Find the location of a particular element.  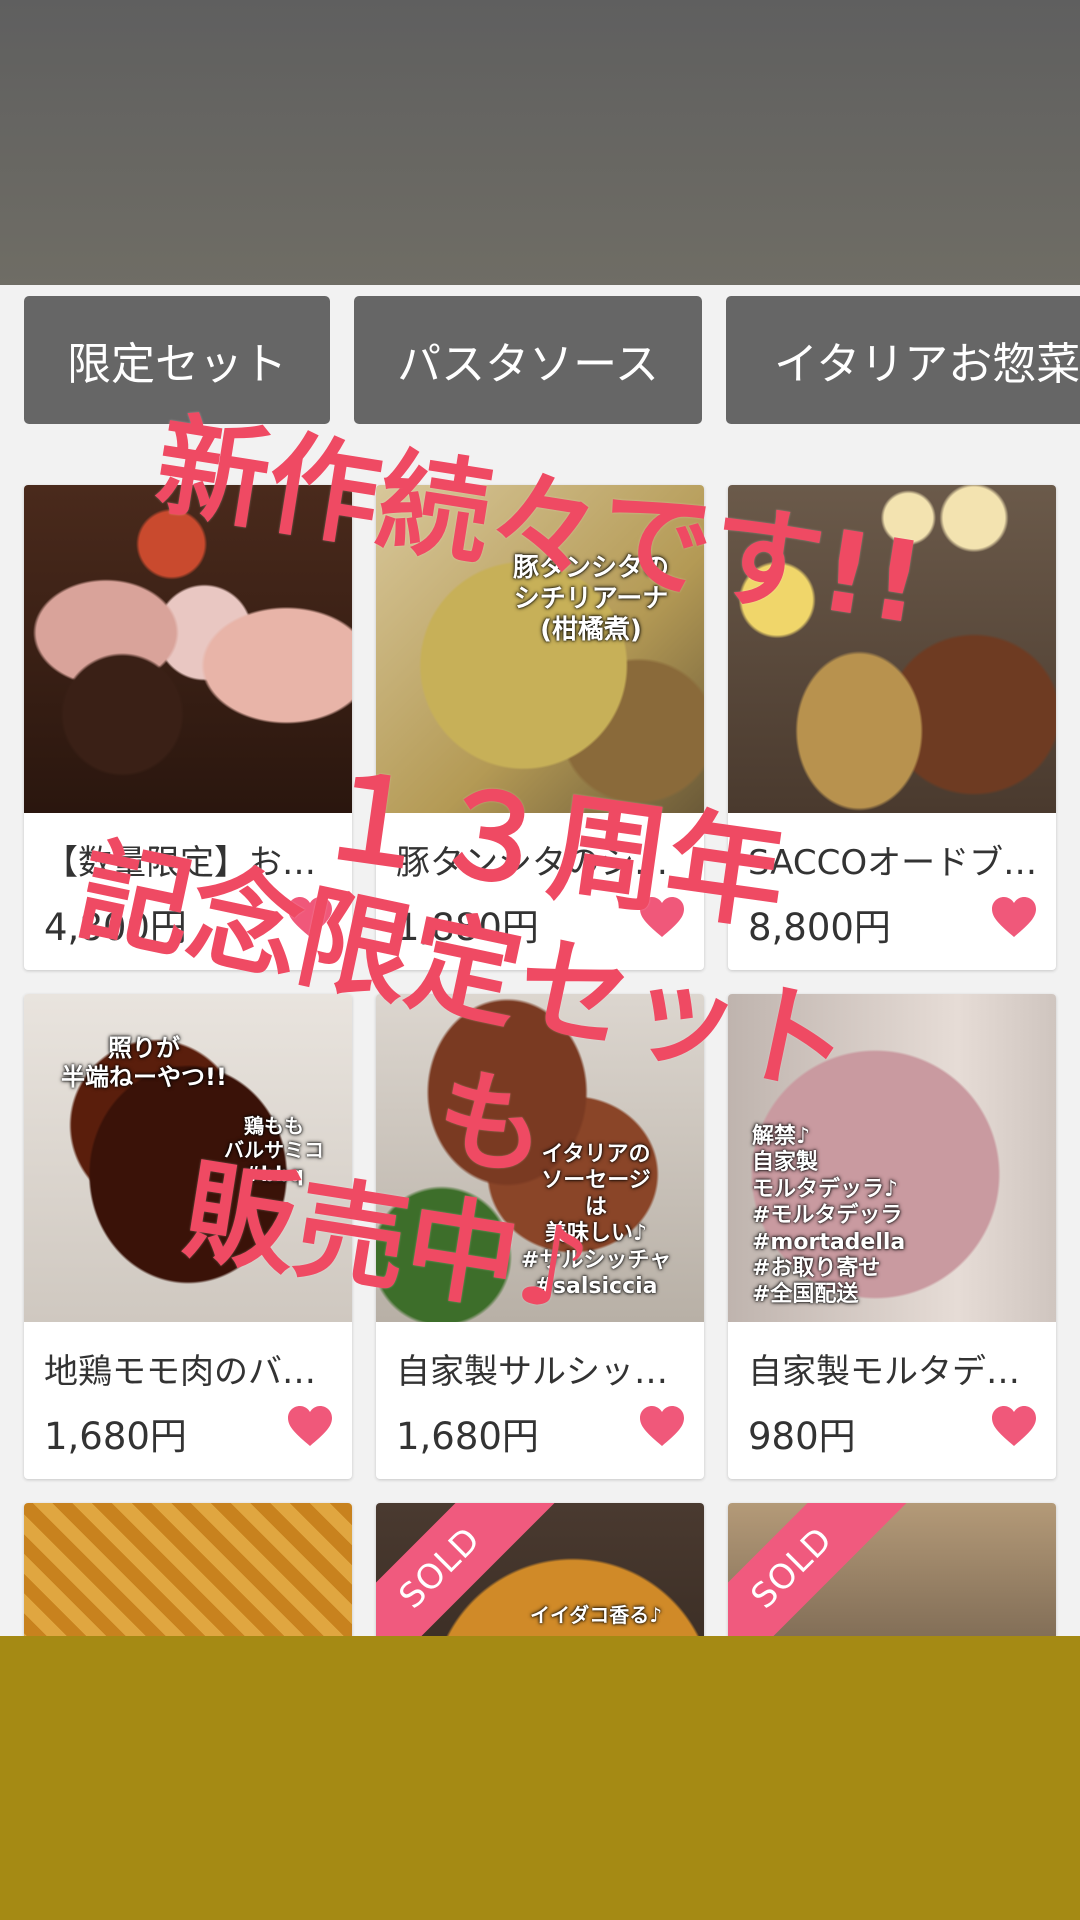

tab-pasta-sauce: パスタソース is located at coordinates (528, 360).